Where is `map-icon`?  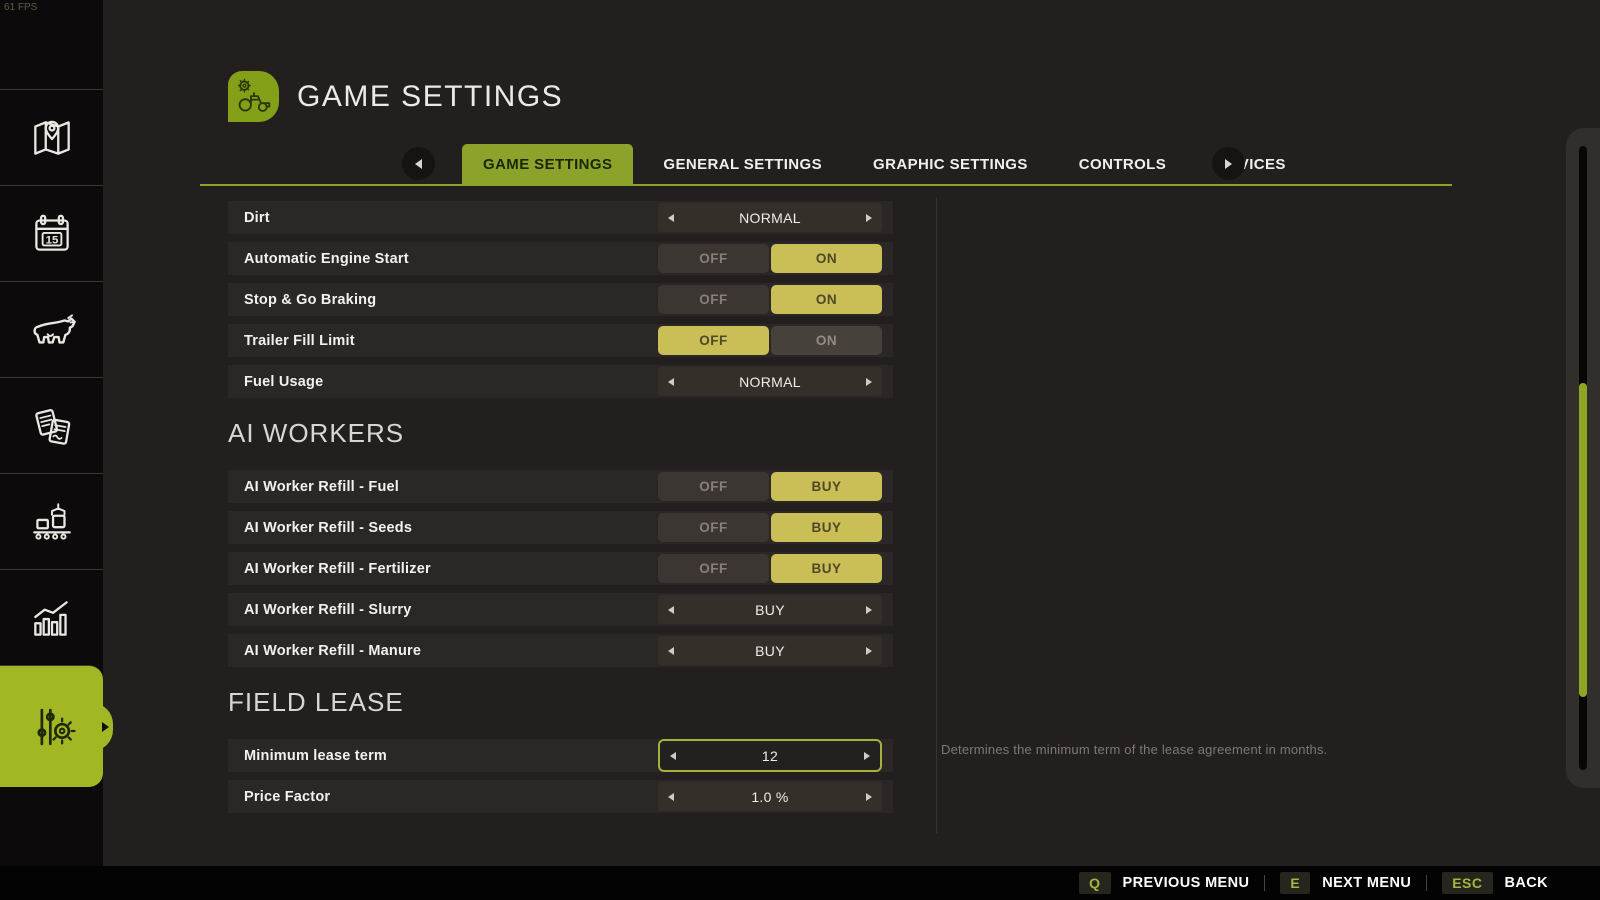 map-icon is located at coordinates (51, 137).